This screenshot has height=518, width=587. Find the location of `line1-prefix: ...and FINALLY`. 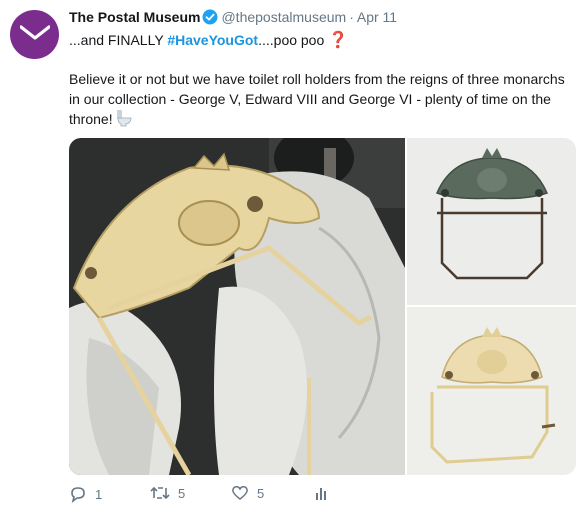

line1-prefix: ...and FINALLY is located at coordinates (118, 40).